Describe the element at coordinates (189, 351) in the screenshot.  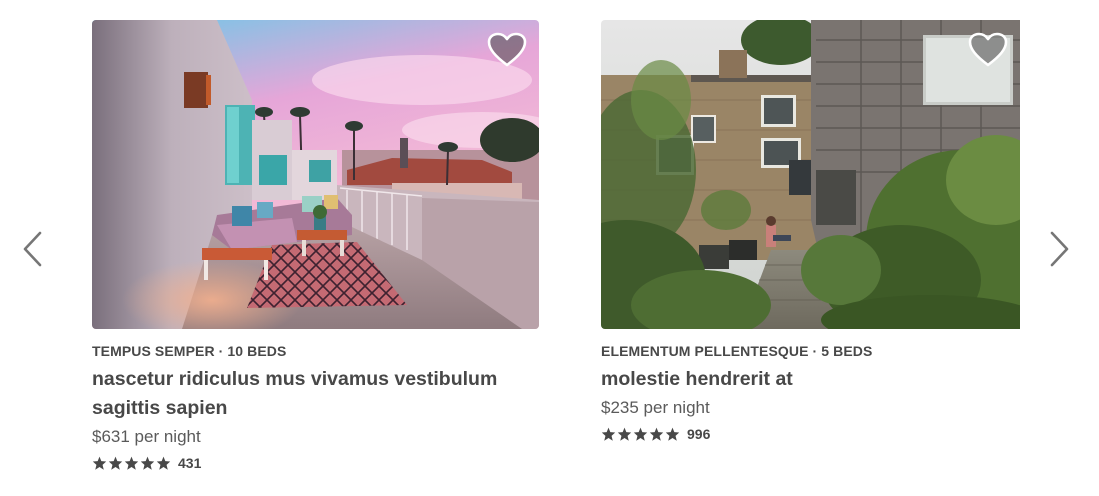
I see `listing-kicker: TEMPUS SEMPER · 10 BEDS` at that location.